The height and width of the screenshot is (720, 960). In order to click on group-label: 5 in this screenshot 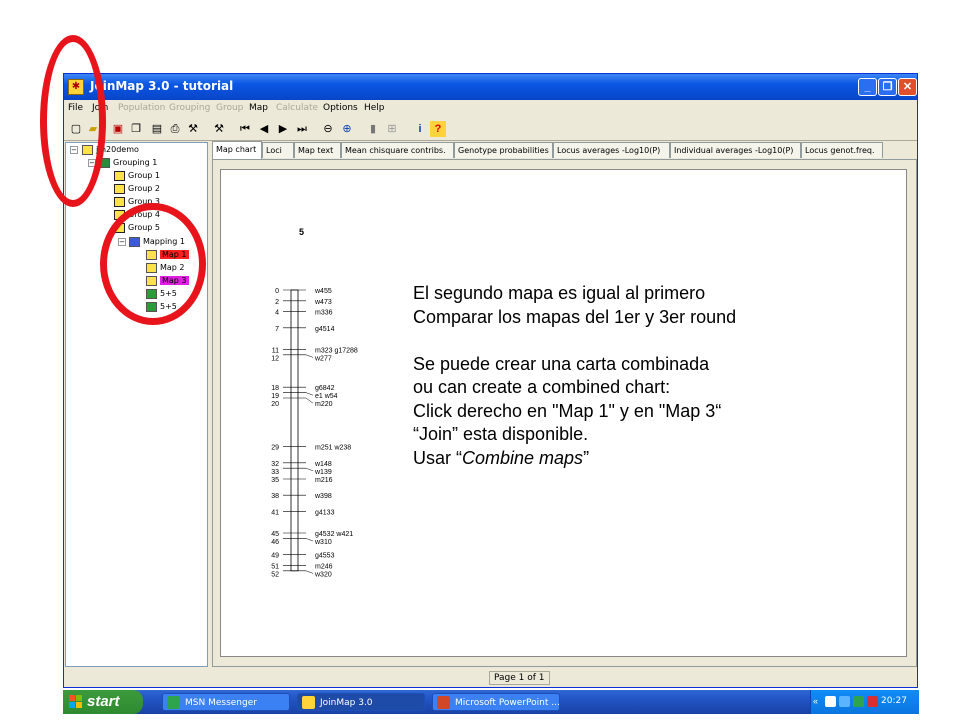, I will do `click(301, 232)`.